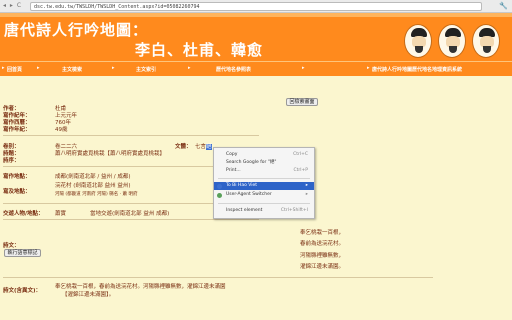 The width and height of the screenshot is (512, 320). What do you see at coordinates (322, 244) in the screenshot?
I see `poem-line-2: 春前為送浣花村。` at bounding box center [322, 244].